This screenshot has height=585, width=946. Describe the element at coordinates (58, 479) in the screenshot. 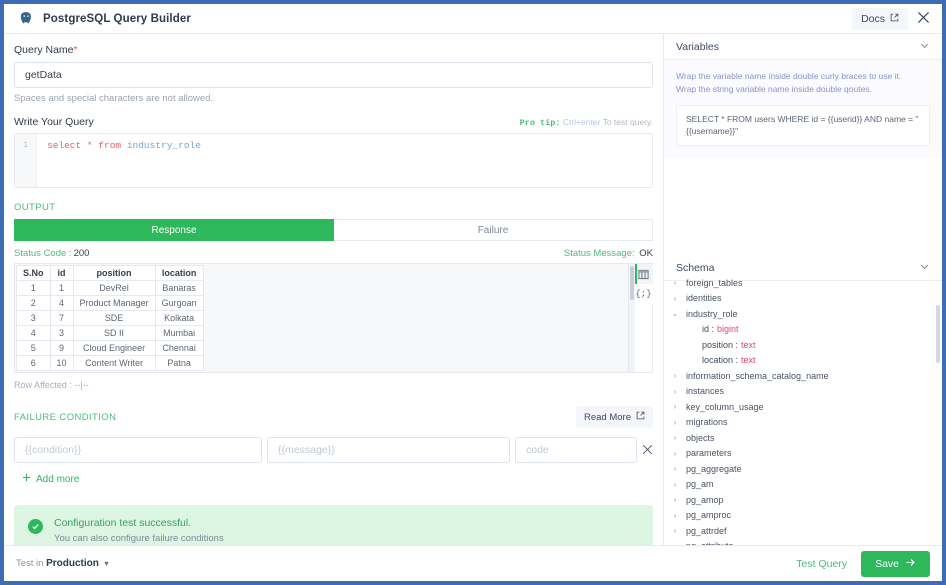

I see `add-more-label: Add more` at that location.